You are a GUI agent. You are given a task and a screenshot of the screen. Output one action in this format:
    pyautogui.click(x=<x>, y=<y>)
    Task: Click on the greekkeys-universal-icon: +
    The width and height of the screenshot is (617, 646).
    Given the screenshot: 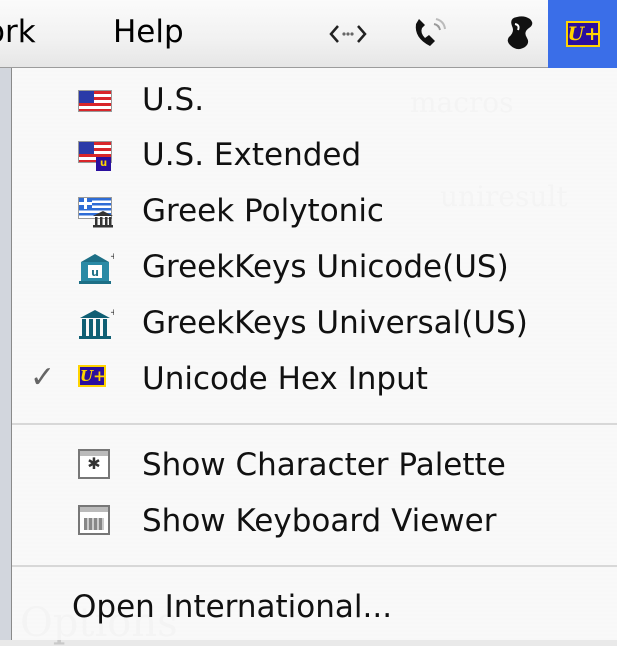 What is the action you would take?
    pyautogui.click(x=98, y=324)
    